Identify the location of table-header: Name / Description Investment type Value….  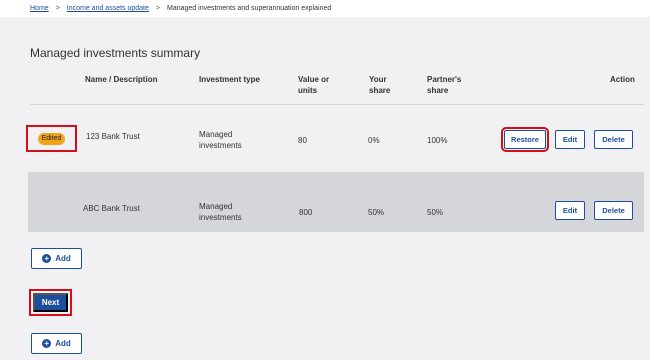
(325, 89).